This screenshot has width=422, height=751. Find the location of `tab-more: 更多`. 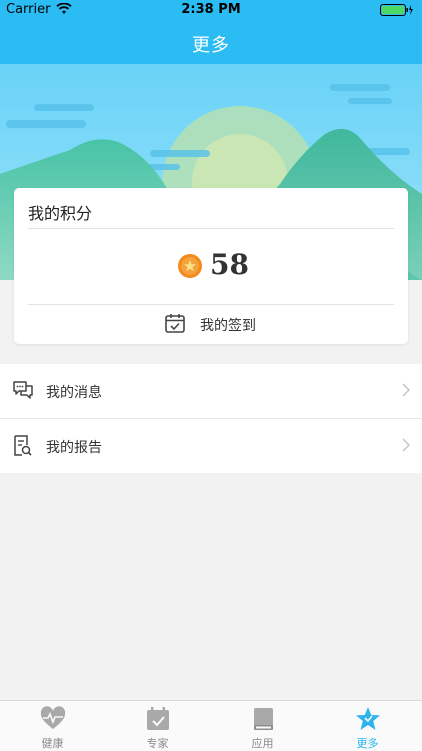

tab-more: 更多 is located at coordinates (367, 726).